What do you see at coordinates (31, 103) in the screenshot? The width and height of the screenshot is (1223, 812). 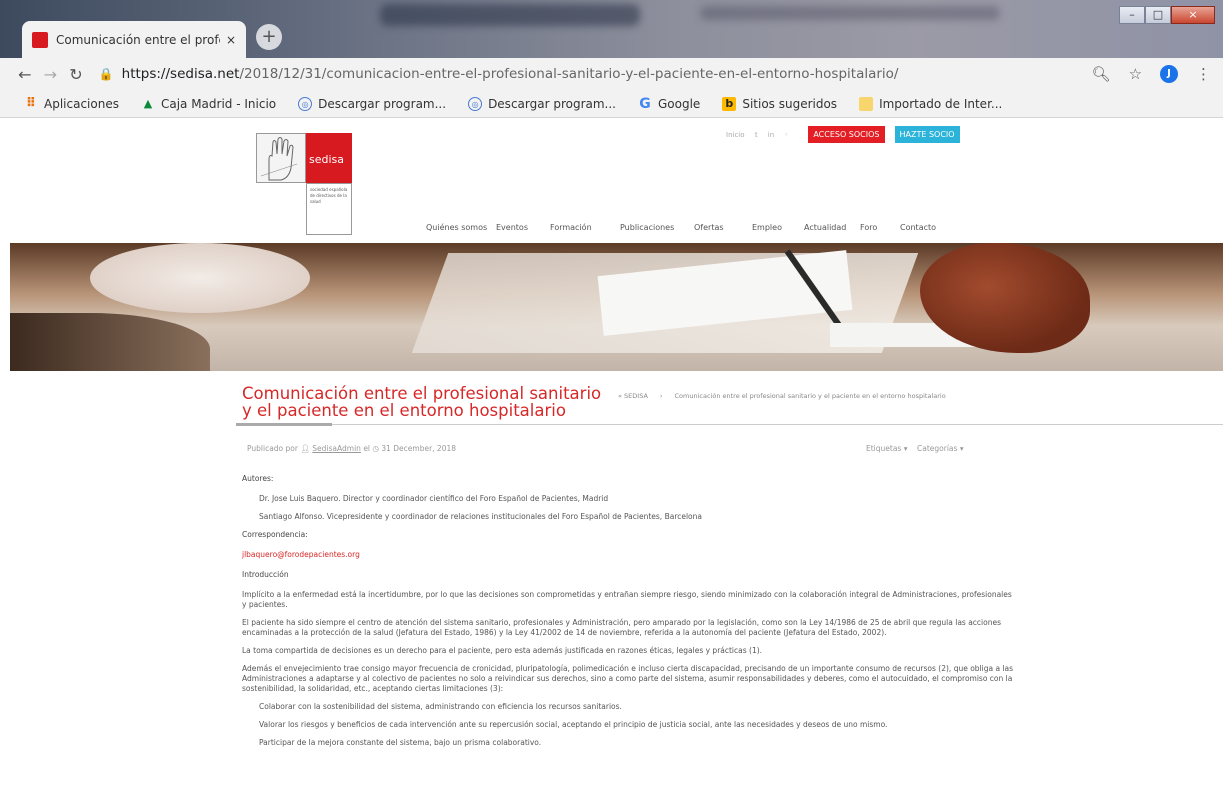 I see `apps-icon: ⠿` at bounding box center [31, 103].